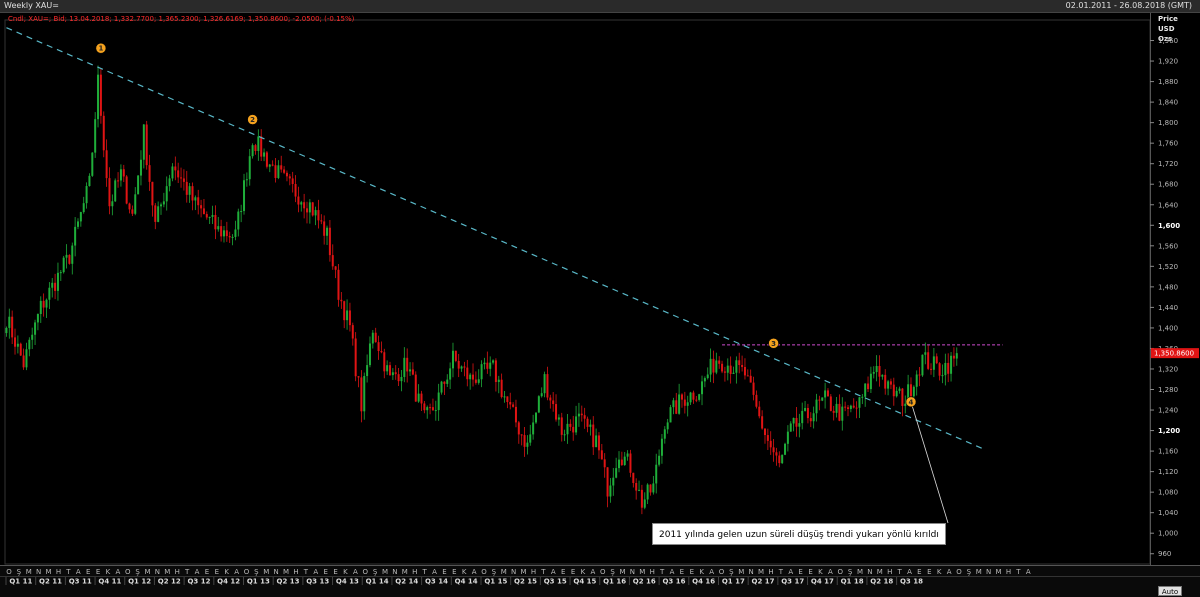 Image resolution: width=1200 pixels, height=597 pixels. Describe the element at coordinates (792, 582) in the screenshot. I see `quarter-label: Q3 17` at that location.